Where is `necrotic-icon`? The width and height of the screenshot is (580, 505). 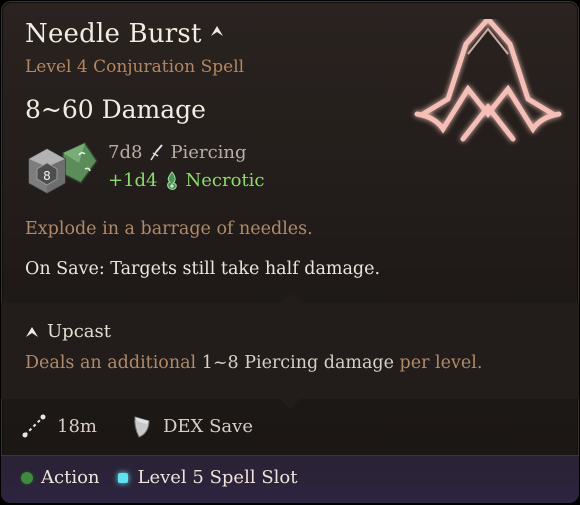
necrotic-icon is located at coordinates (171, 180).